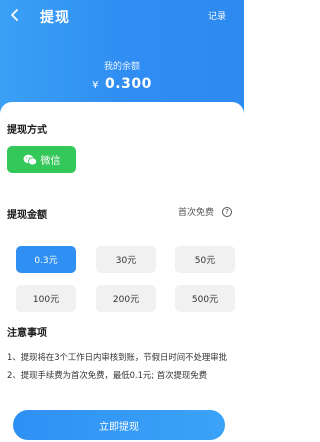 The height and width of the screenshot is (442, 320). What do you see at coordinates (227, 211) in the screenshot?
I see `help-icon: ?` at bounding box center [227, 211].